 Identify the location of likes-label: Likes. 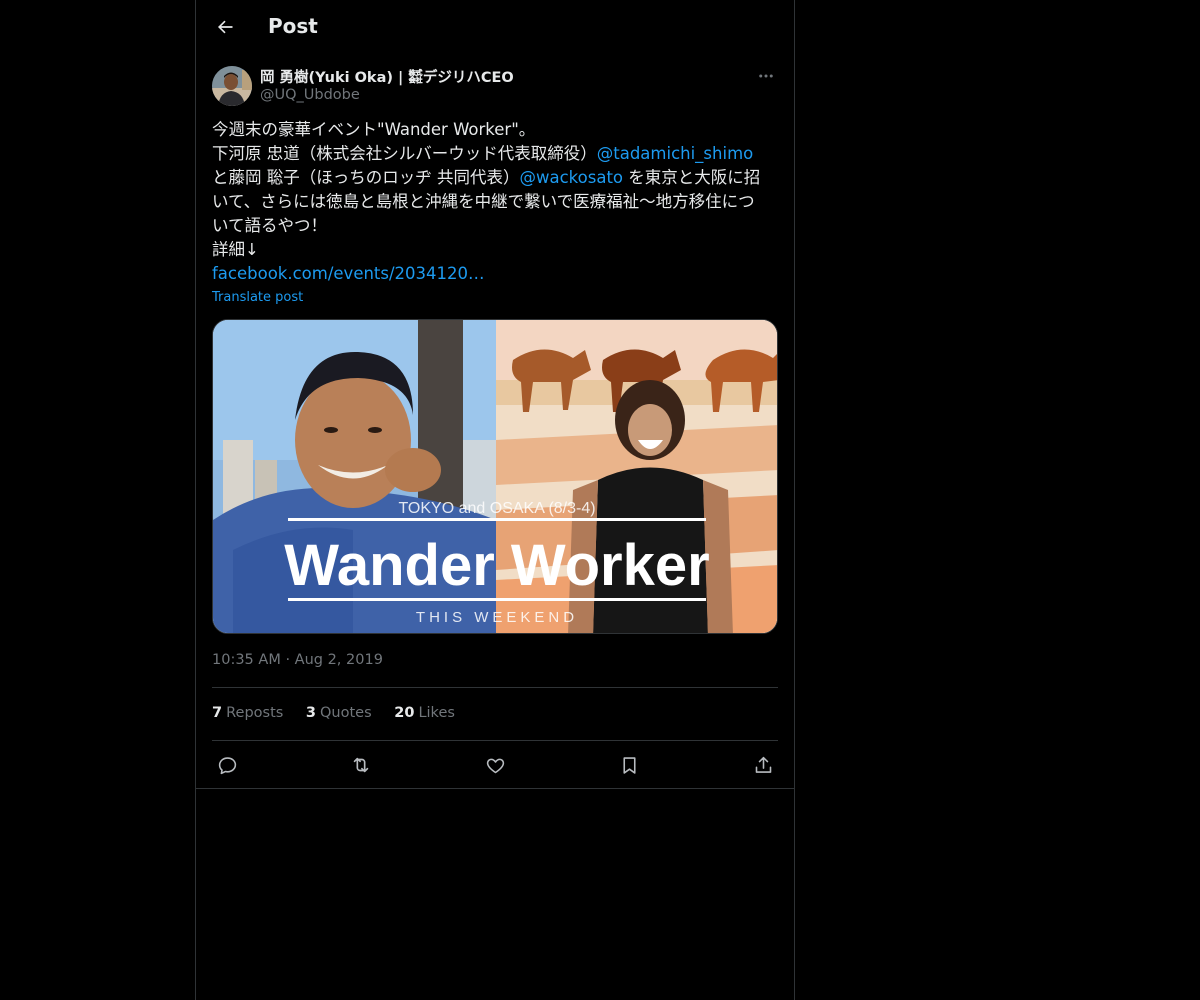
(436, 713).